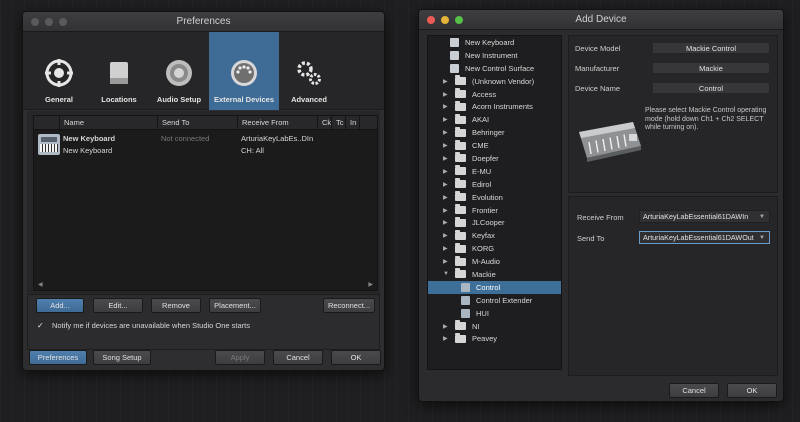  I want to click on preferences-button: Preferences, so click(58, 357).